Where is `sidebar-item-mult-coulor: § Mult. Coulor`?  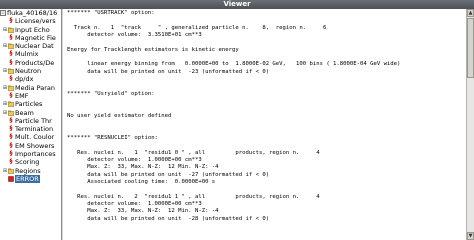
sidebar-item-mult-coulor: § Mult. Coulor is located at coordinates (30, 137).